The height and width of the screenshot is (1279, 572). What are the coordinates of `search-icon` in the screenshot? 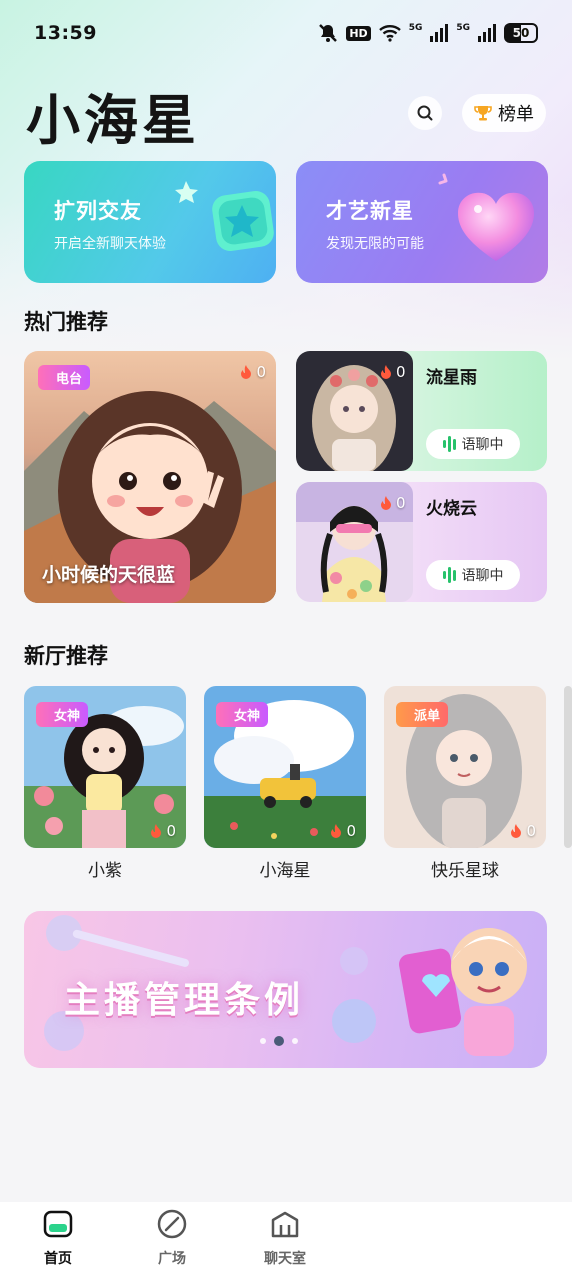 It's located at (425, 113).